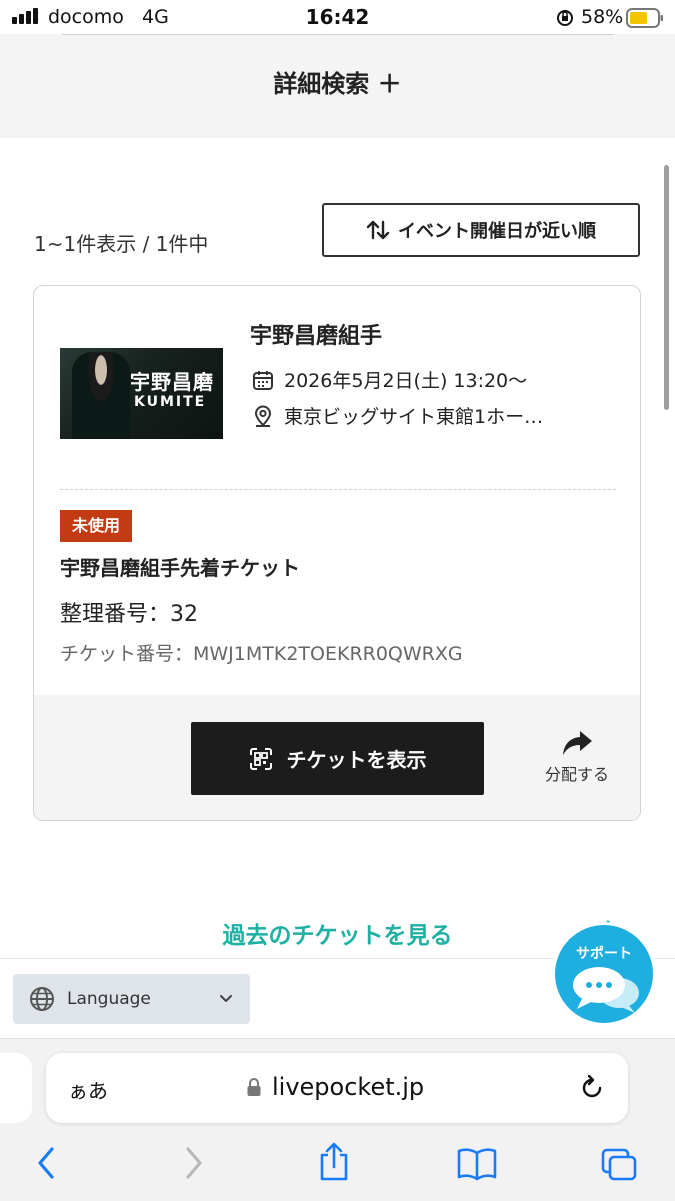 The width and height of the screenshot is (675, 1201). I want to click on chevron-down-icon, so click(226, 998).